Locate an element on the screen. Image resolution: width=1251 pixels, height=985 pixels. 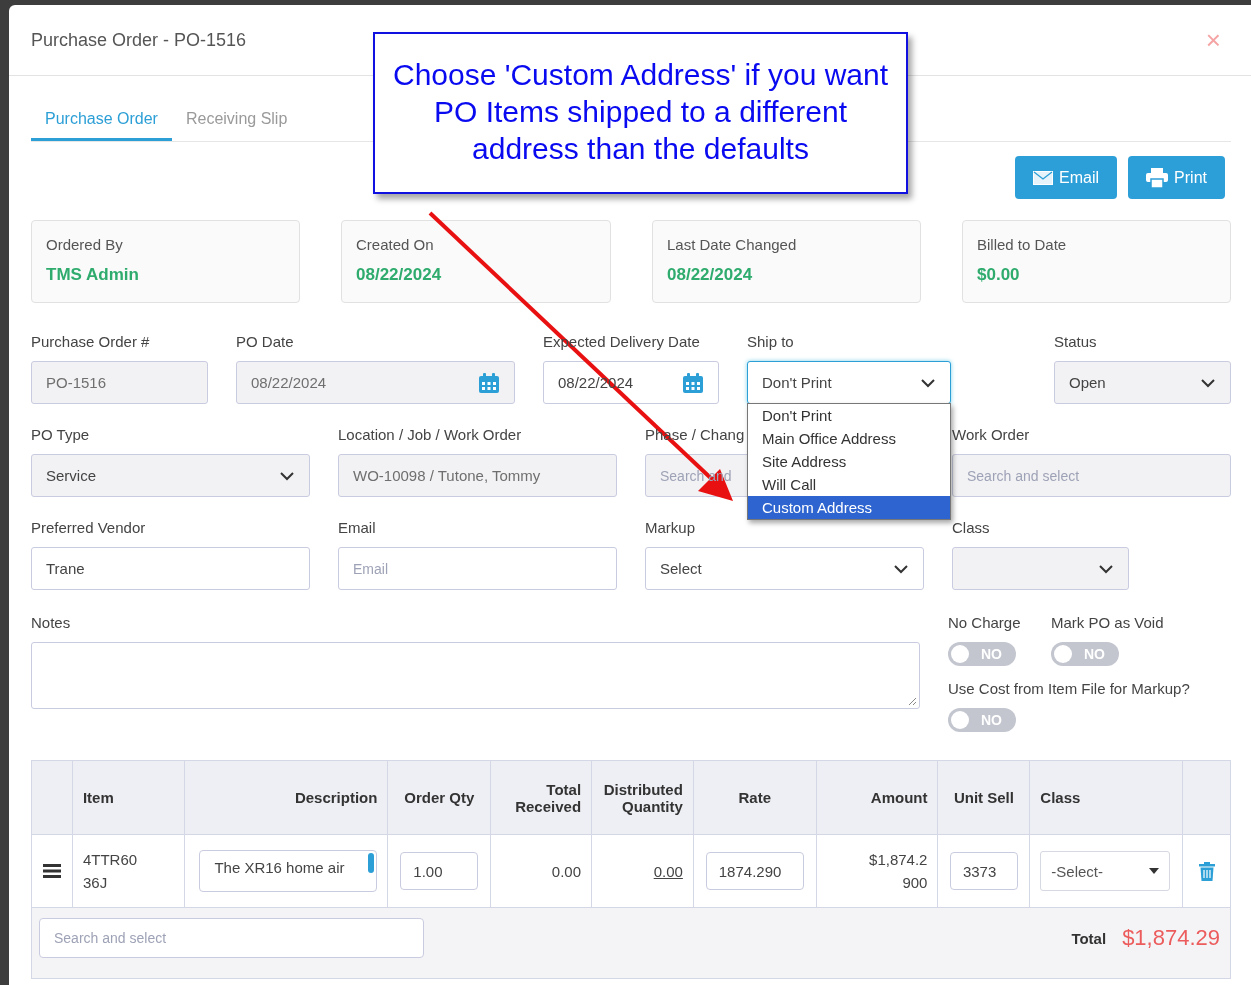
dropdown-option: Will Call is located at coordinates (849, 484).